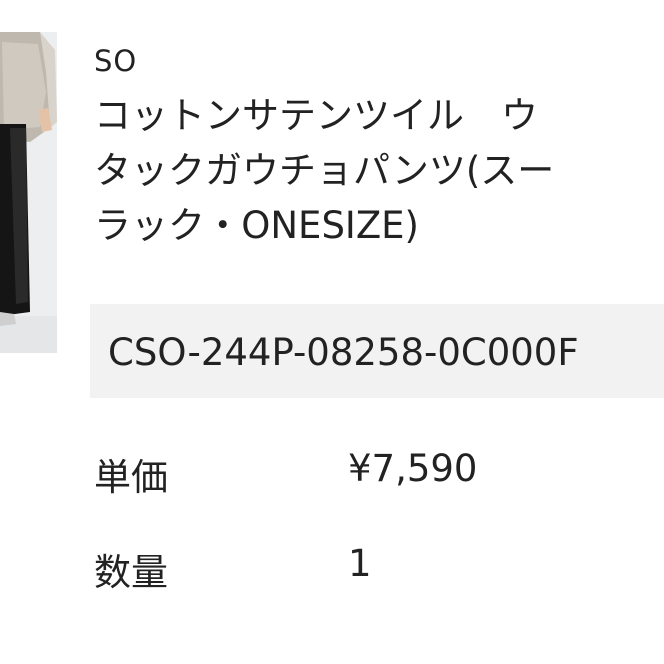  Describe the element at coordinates (360, 563) in the screenshot. I see `quantity-value: 1` at that location.